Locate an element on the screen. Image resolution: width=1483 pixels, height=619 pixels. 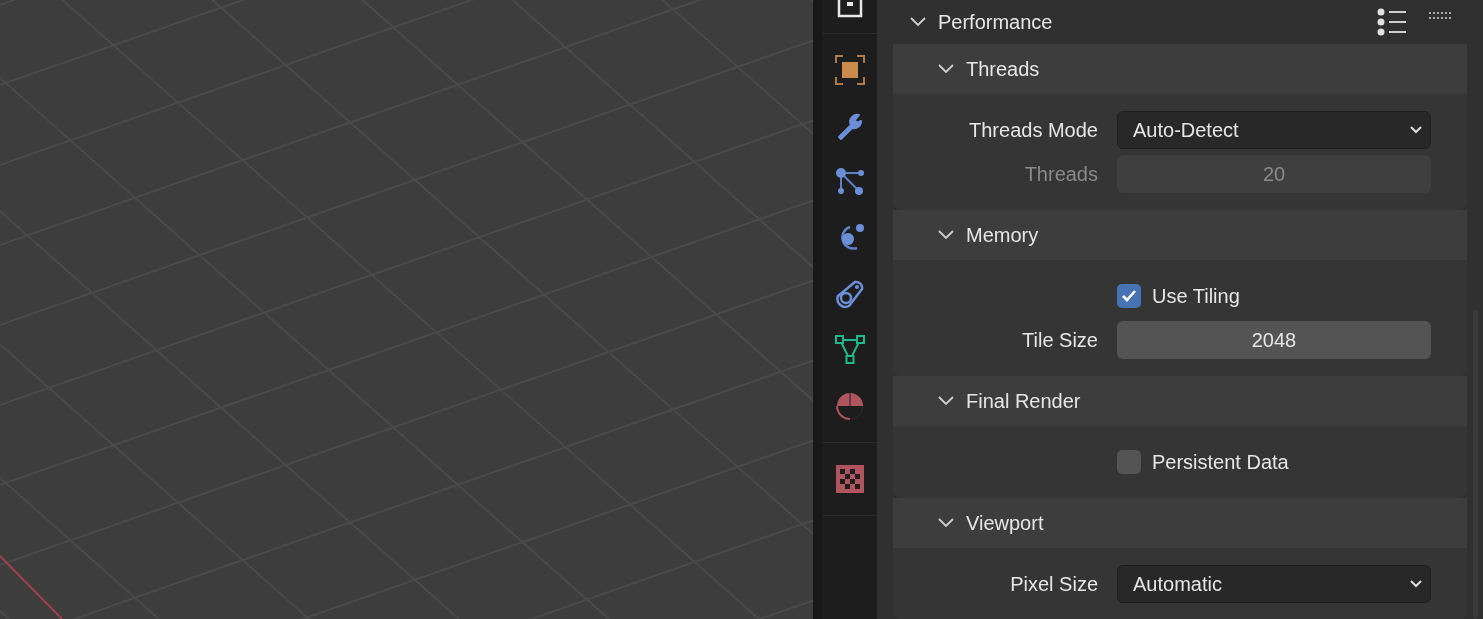
field-label: Tile Size is located at coordinates (1060, 340).